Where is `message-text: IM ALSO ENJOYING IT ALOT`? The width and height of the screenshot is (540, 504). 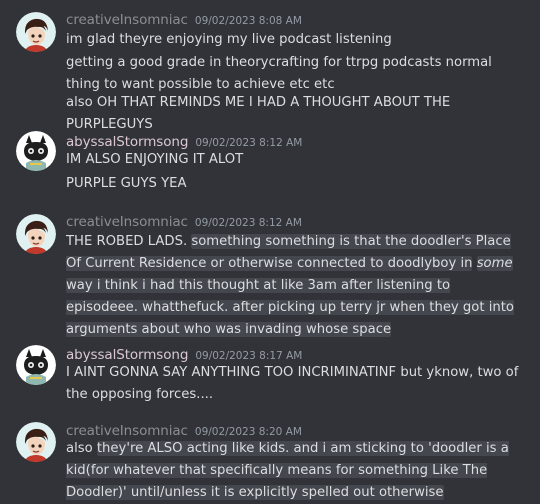 message-text: IM ALSO ENJOYING IT ALOT is located at coordinates (155, 159).